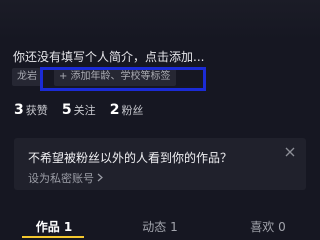 The width and height of the screenshot is (320, 240). I want to click on stat-likes-count: 3, so click(19, 110).